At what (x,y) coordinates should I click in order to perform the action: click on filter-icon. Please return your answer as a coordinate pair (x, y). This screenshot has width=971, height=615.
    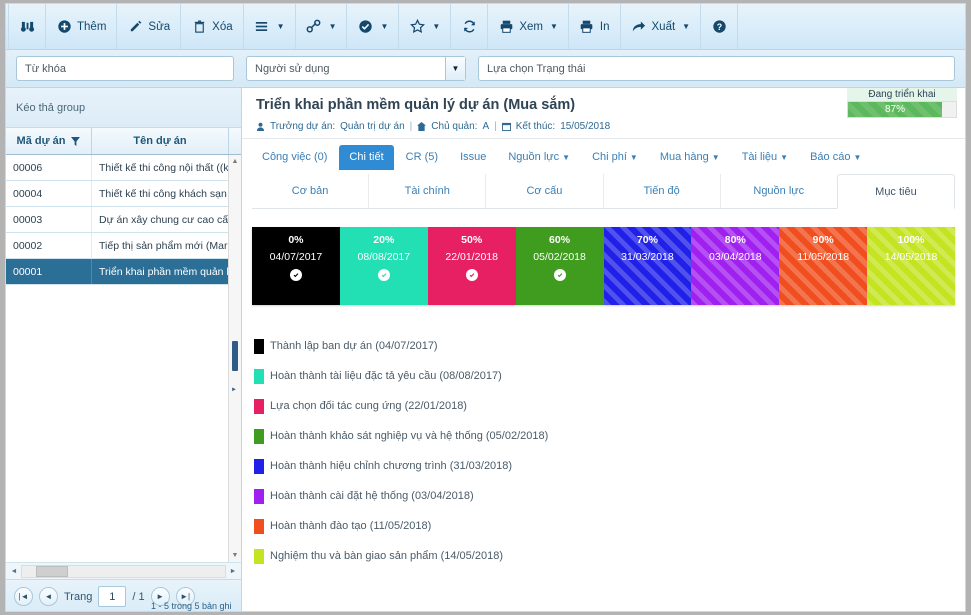
    Looking at the image, I should click on (76, 141).